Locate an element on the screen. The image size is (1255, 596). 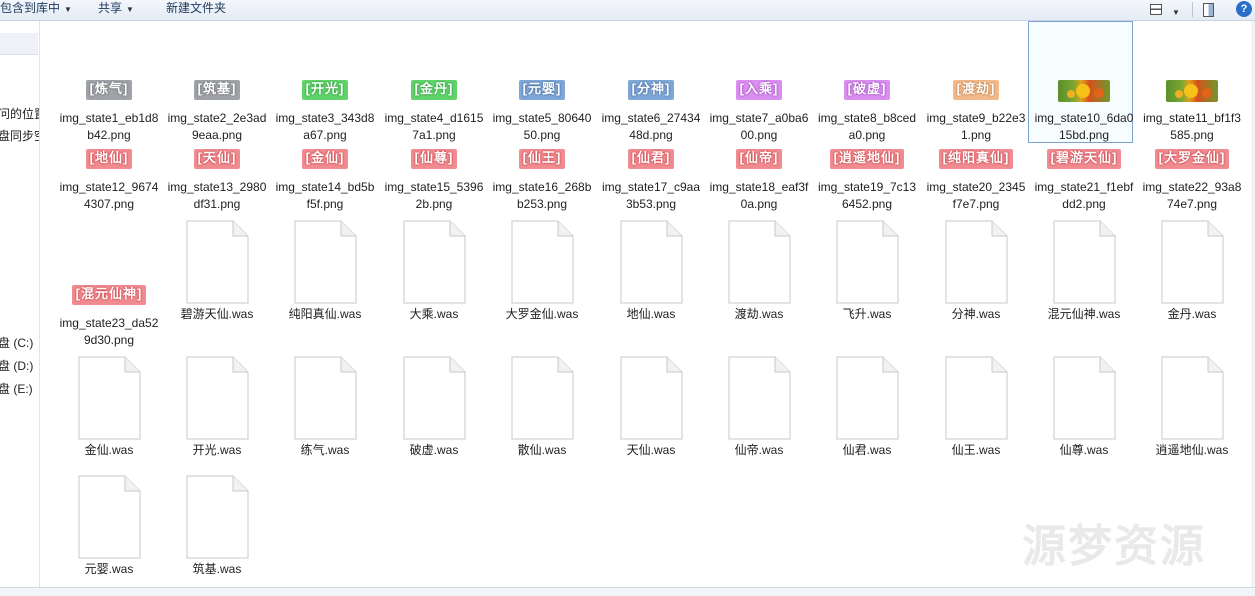
image-thumbnail: [破虚] is located at coordinates (867, 95).